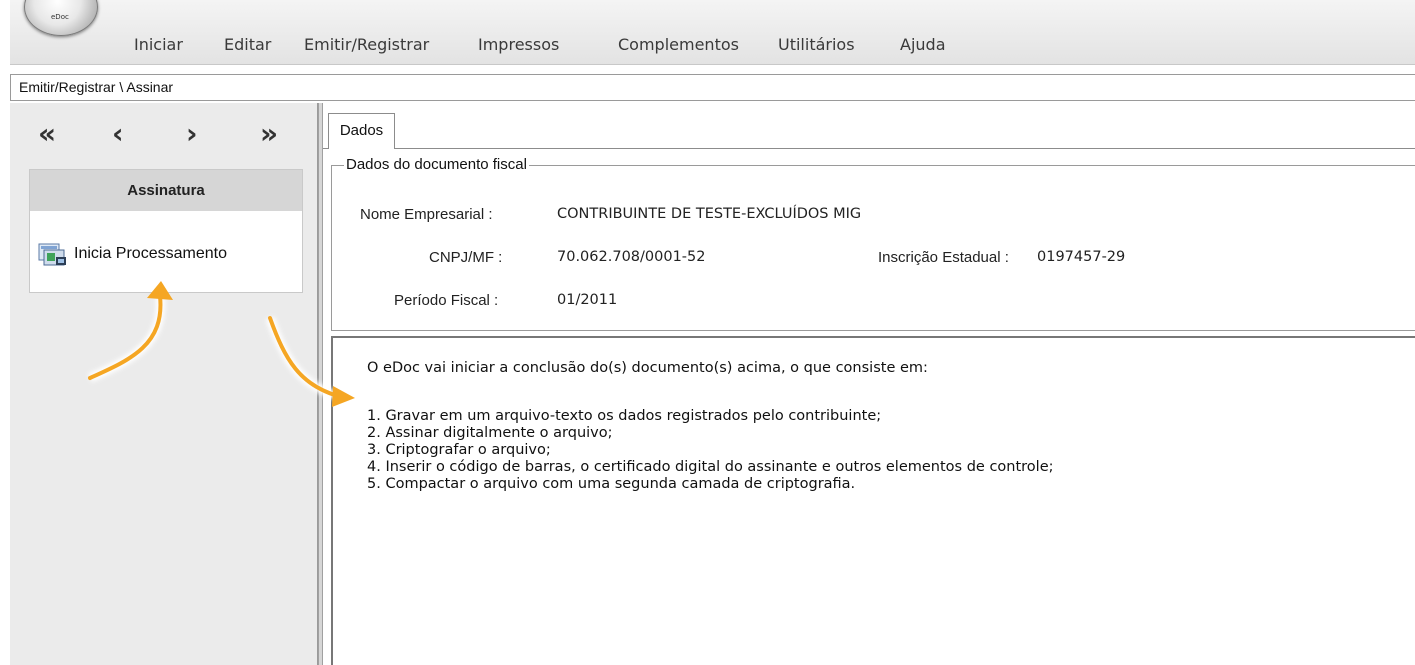  Describe the element at coordinates (379, 44) in the screenshot. I see `menu-emitir-registrar: Emitir/Registrar` at that location.